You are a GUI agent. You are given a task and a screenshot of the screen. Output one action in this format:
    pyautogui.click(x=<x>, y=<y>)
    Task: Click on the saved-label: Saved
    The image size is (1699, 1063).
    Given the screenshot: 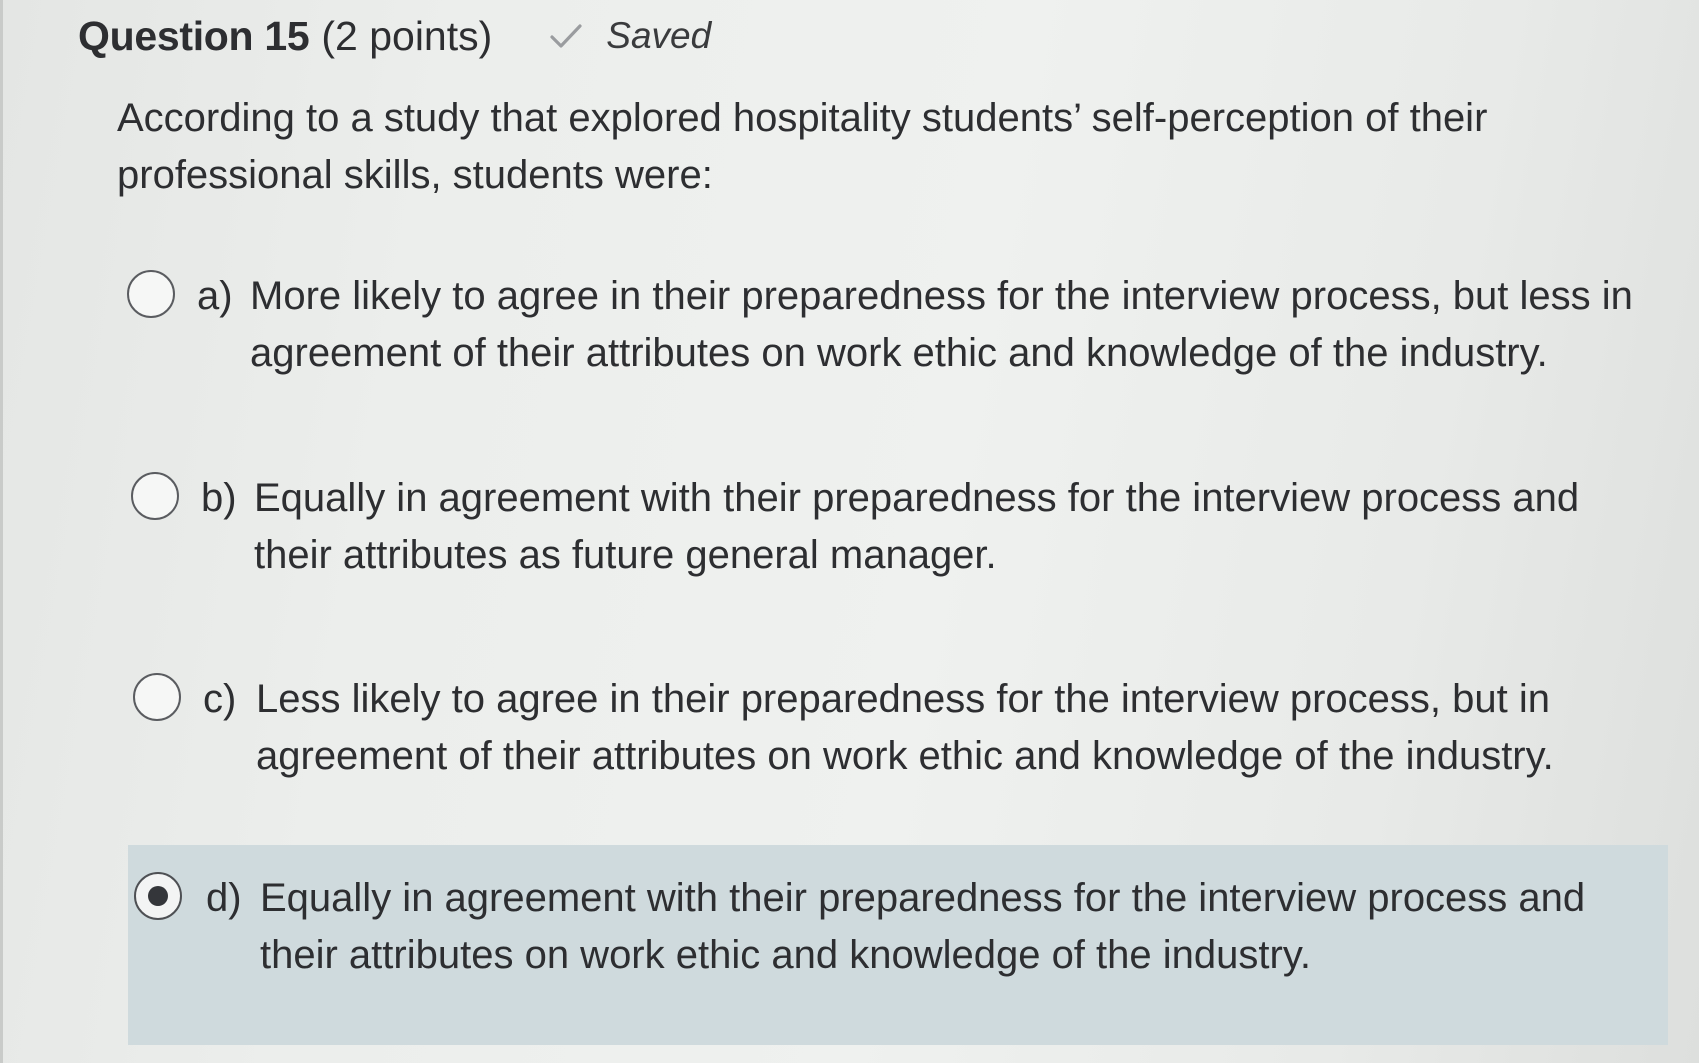 What is the action you would take?
    pyautogui.click(x=659, y=35)
    